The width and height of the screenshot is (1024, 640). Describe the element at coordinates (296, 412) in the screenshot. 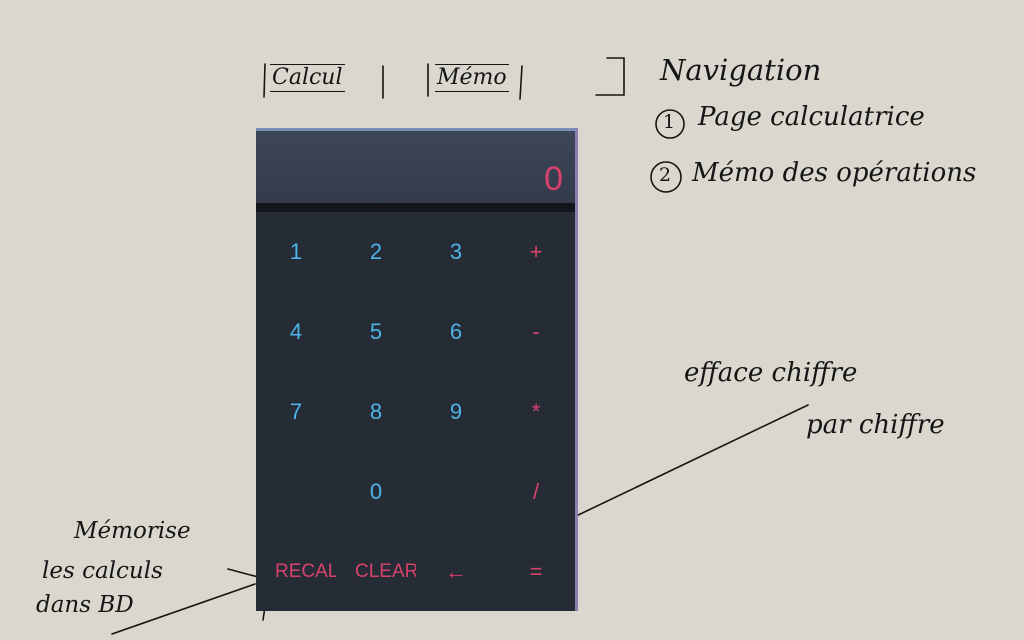

I see `digit-7-button: 7` at that location.